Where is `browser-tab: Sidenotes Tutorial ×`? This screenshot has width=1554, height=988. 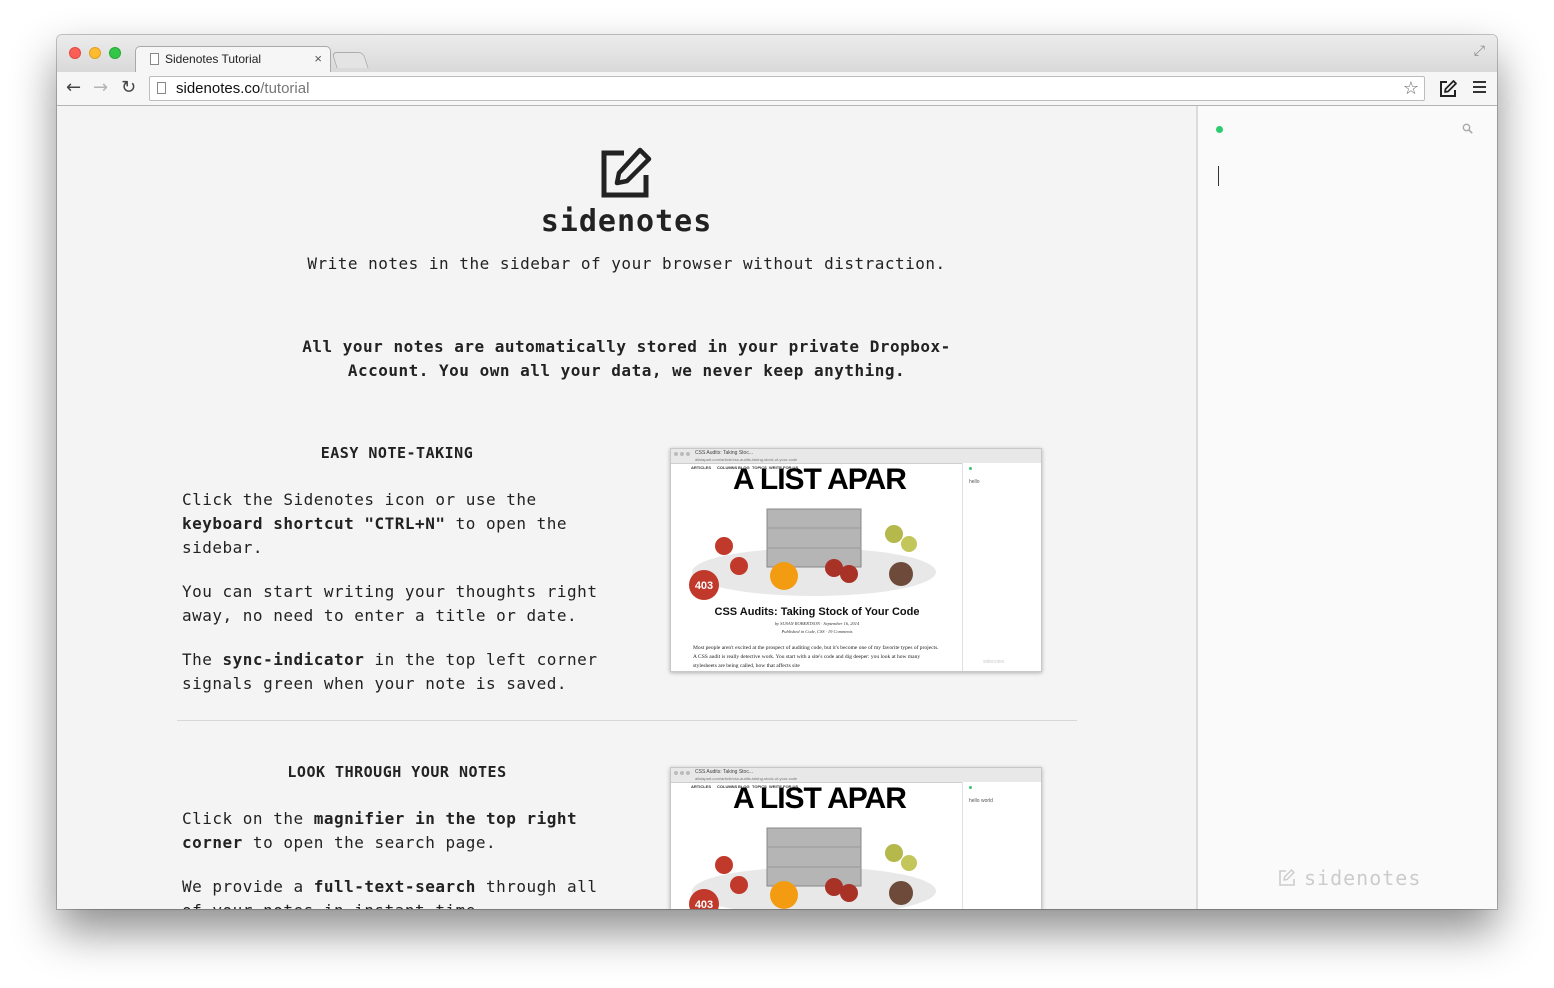 browser-tab: Sidenotes Tutorial × is located at coordinates (233, 59).